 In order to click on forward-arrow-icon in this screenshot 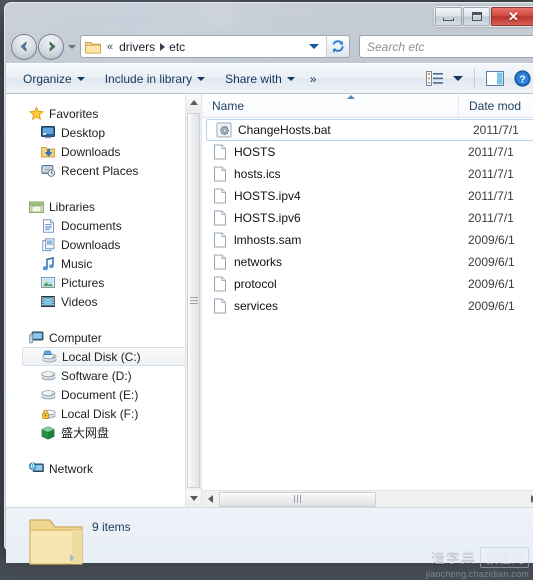, I will do `click(52, 46)`.